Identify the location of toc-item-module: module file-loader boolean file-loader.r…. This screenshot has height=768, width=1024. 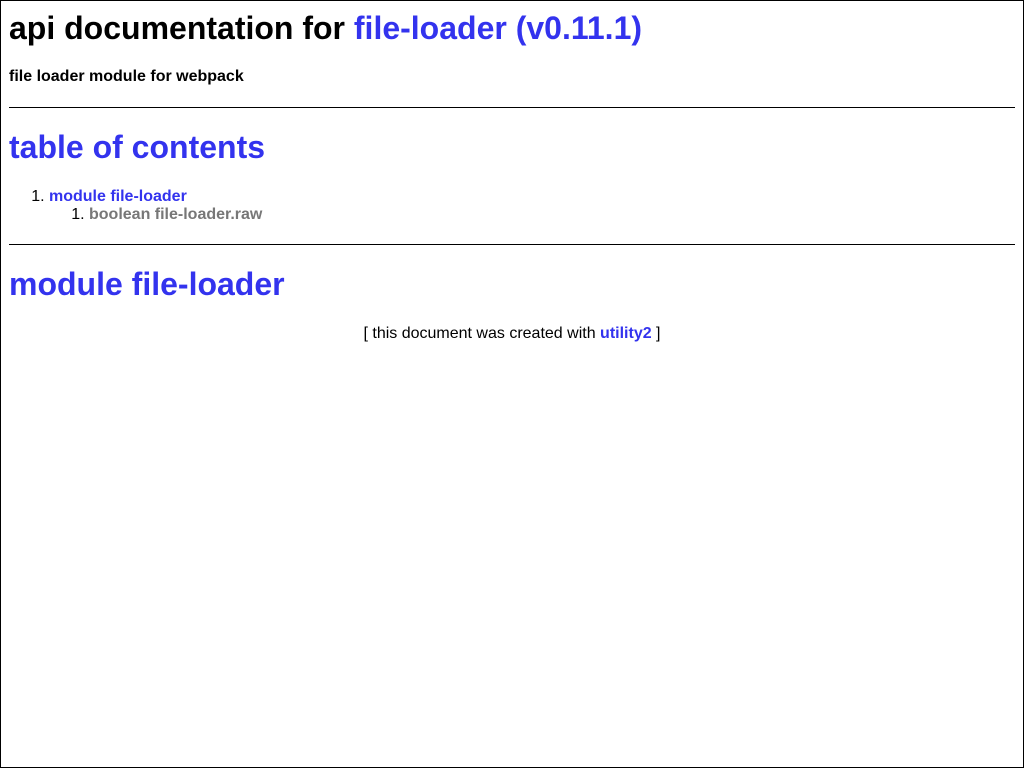
(155, 206).